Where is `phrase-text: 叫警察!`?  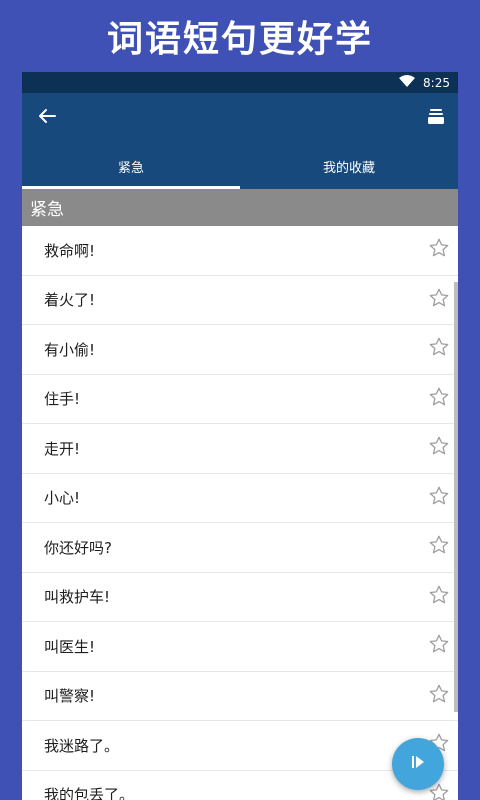 phrase-text: 叫警察! is located at coordinates (70, 696).